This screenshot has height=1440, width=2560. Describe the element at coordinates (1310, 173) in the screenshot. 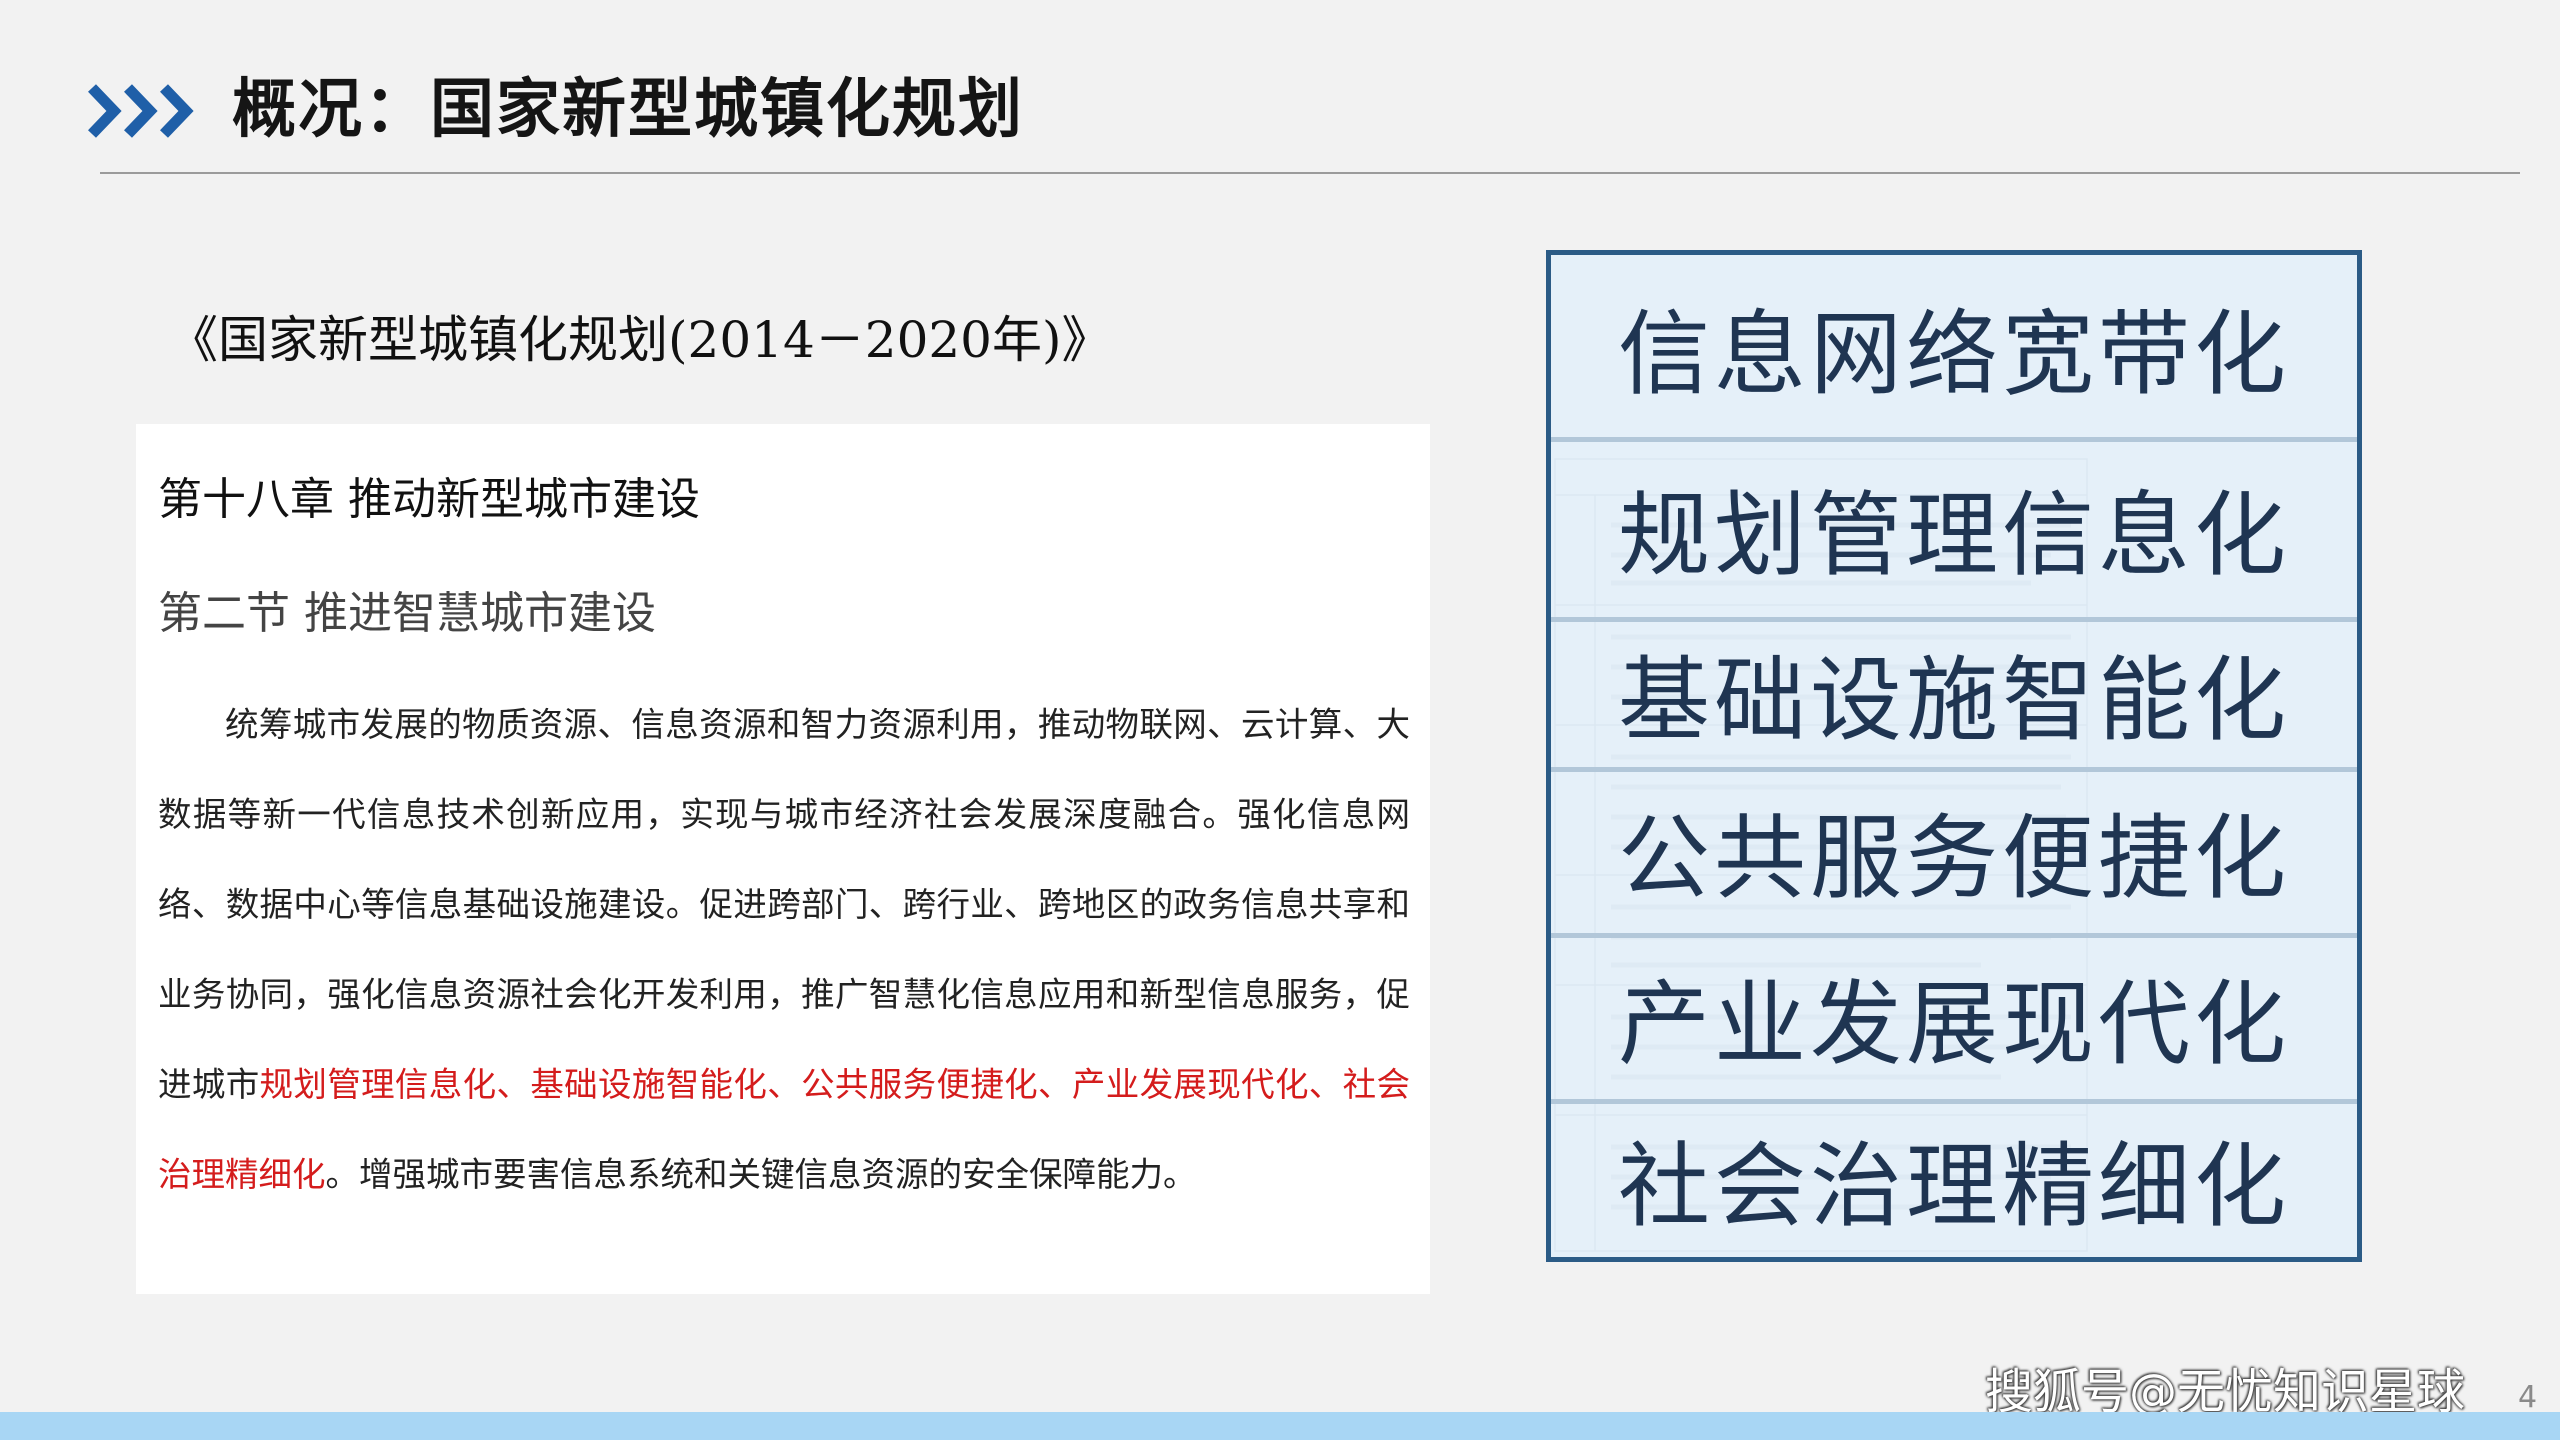

I see `header-divider` at that location.